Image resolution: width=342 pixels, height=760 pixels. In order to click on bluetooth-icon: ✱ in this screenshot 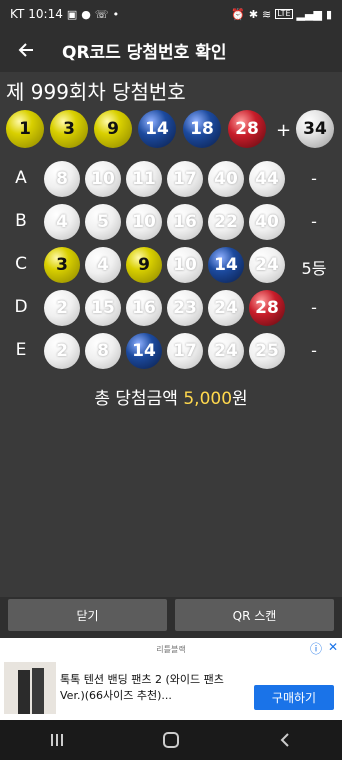, I will do `click(253, 14)`.